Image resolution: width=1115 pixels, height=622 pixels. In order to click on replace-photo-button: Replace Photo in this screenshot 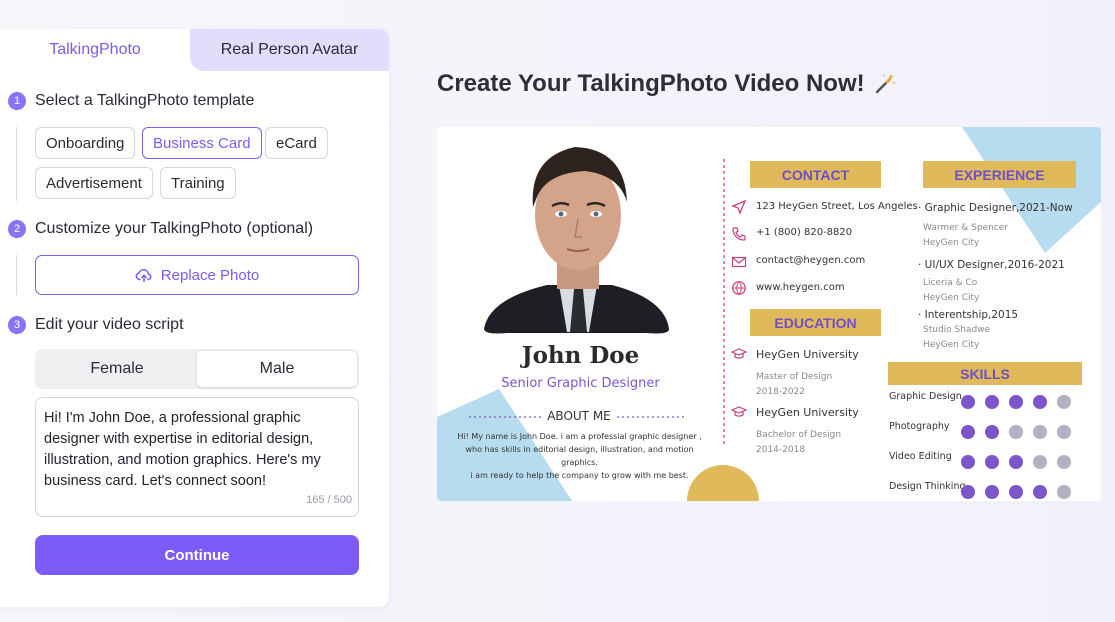, I will do `click(197, 275)`.